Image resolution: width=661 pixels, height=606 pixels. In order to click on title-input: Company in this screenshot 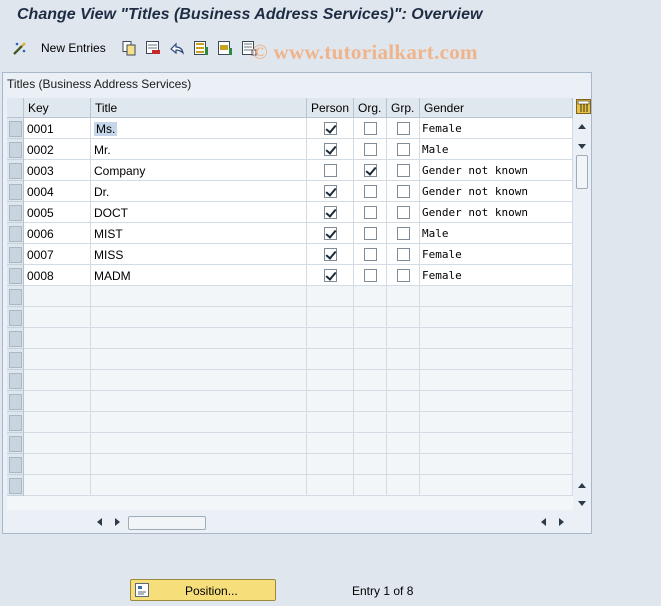, I will do `click(119, 171)`.